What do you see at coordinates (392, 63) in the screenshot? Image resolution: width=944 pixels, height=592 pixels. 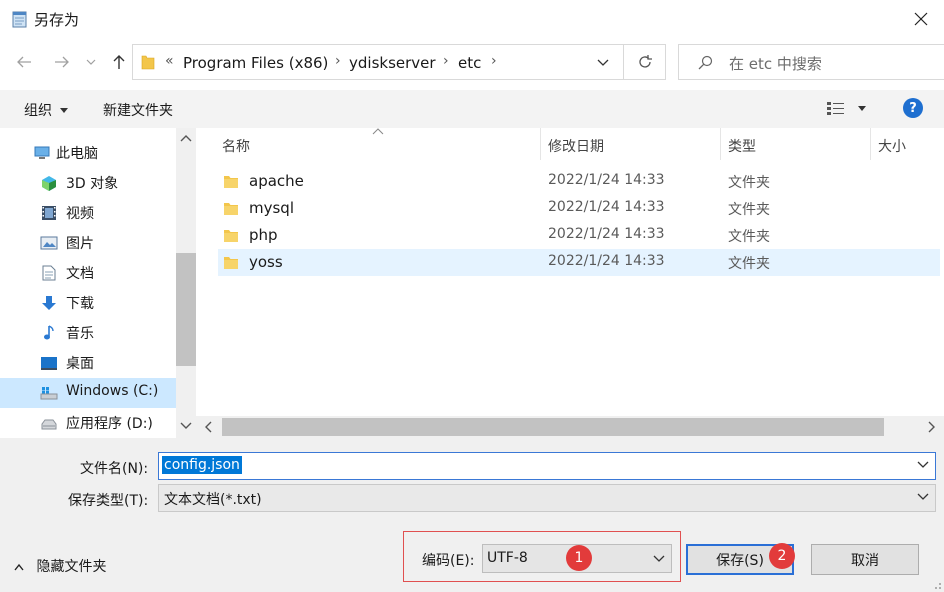 I see `breadcrumb-ydiskserver: ydiskserver` at bounding box center [392, 63].